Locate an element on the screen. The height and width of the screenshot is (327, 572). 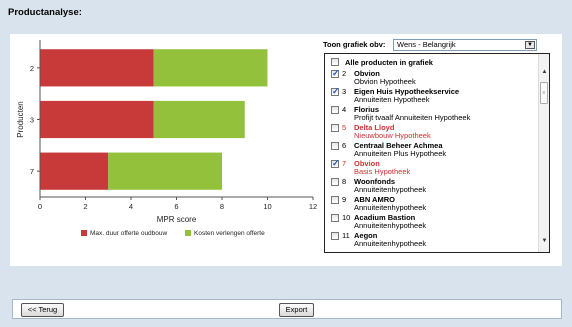
page-title: Productanalyse: is located at coordinates (45, 12).